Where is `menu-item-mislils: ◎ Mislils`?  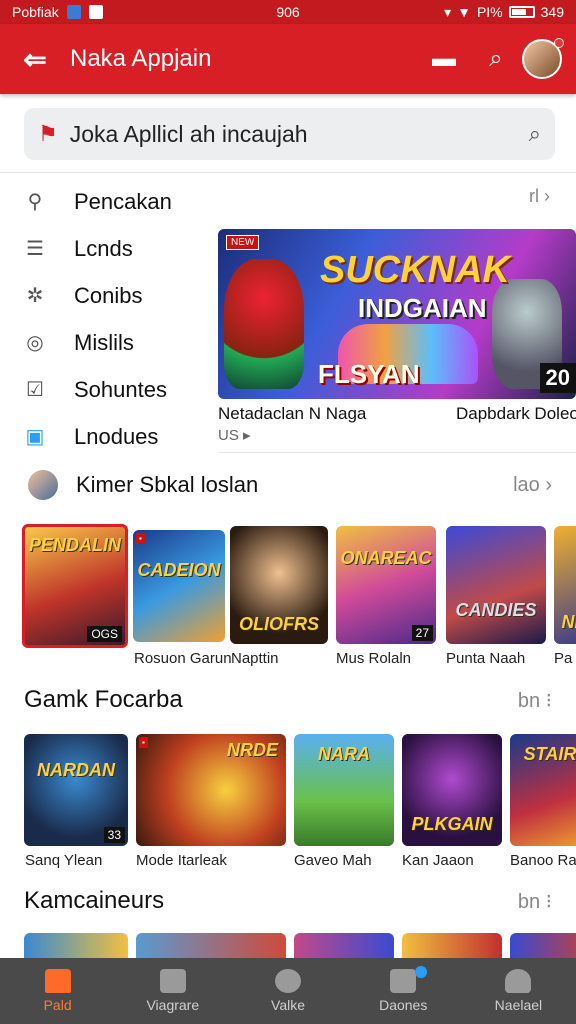
menu-item-mislils: ◎ Mislils is located at coordinates (117, 342).